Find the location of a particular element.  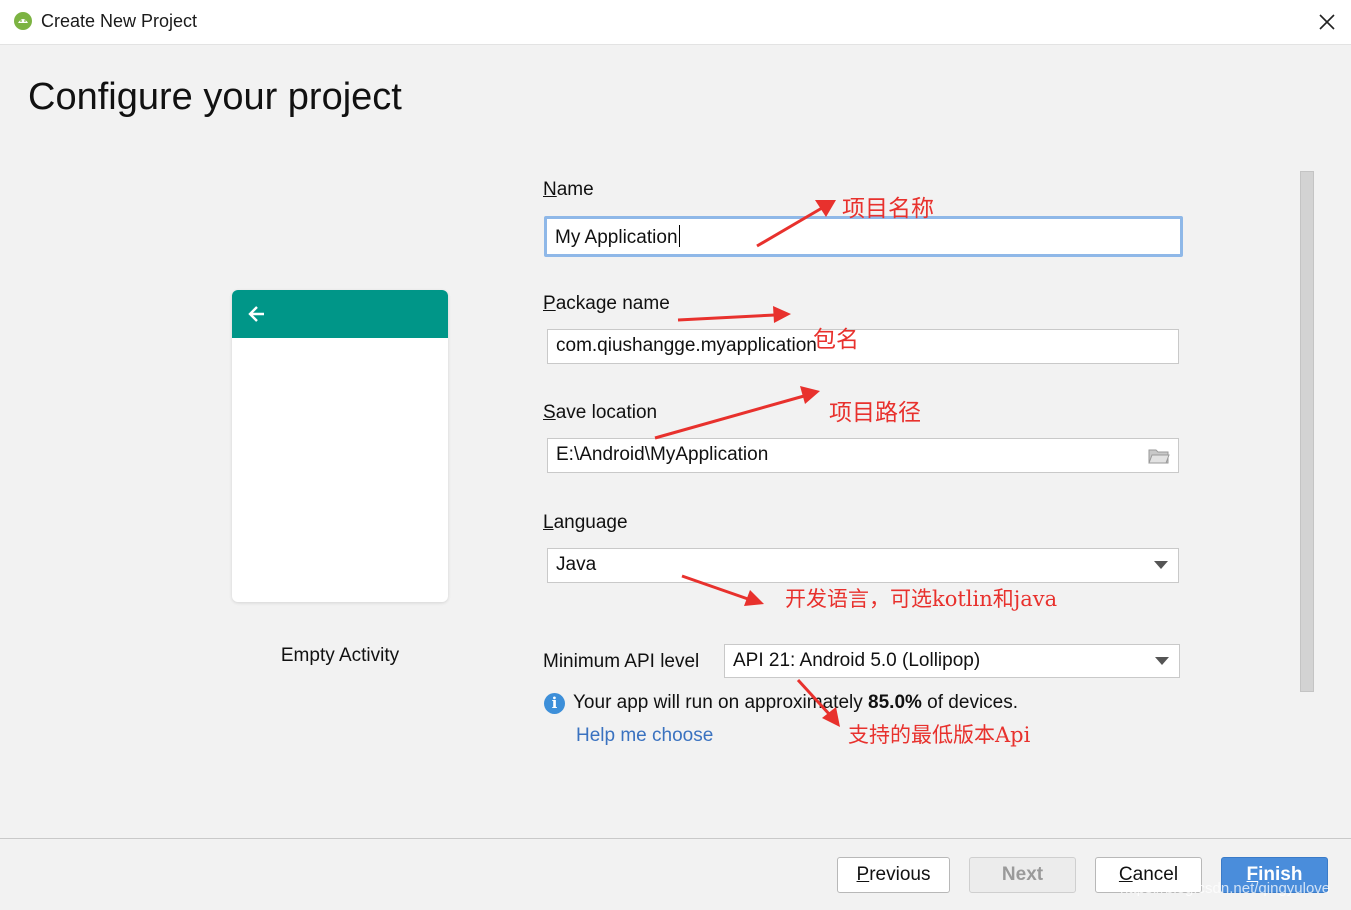

footer-divider is located at coordinates (675, 838).